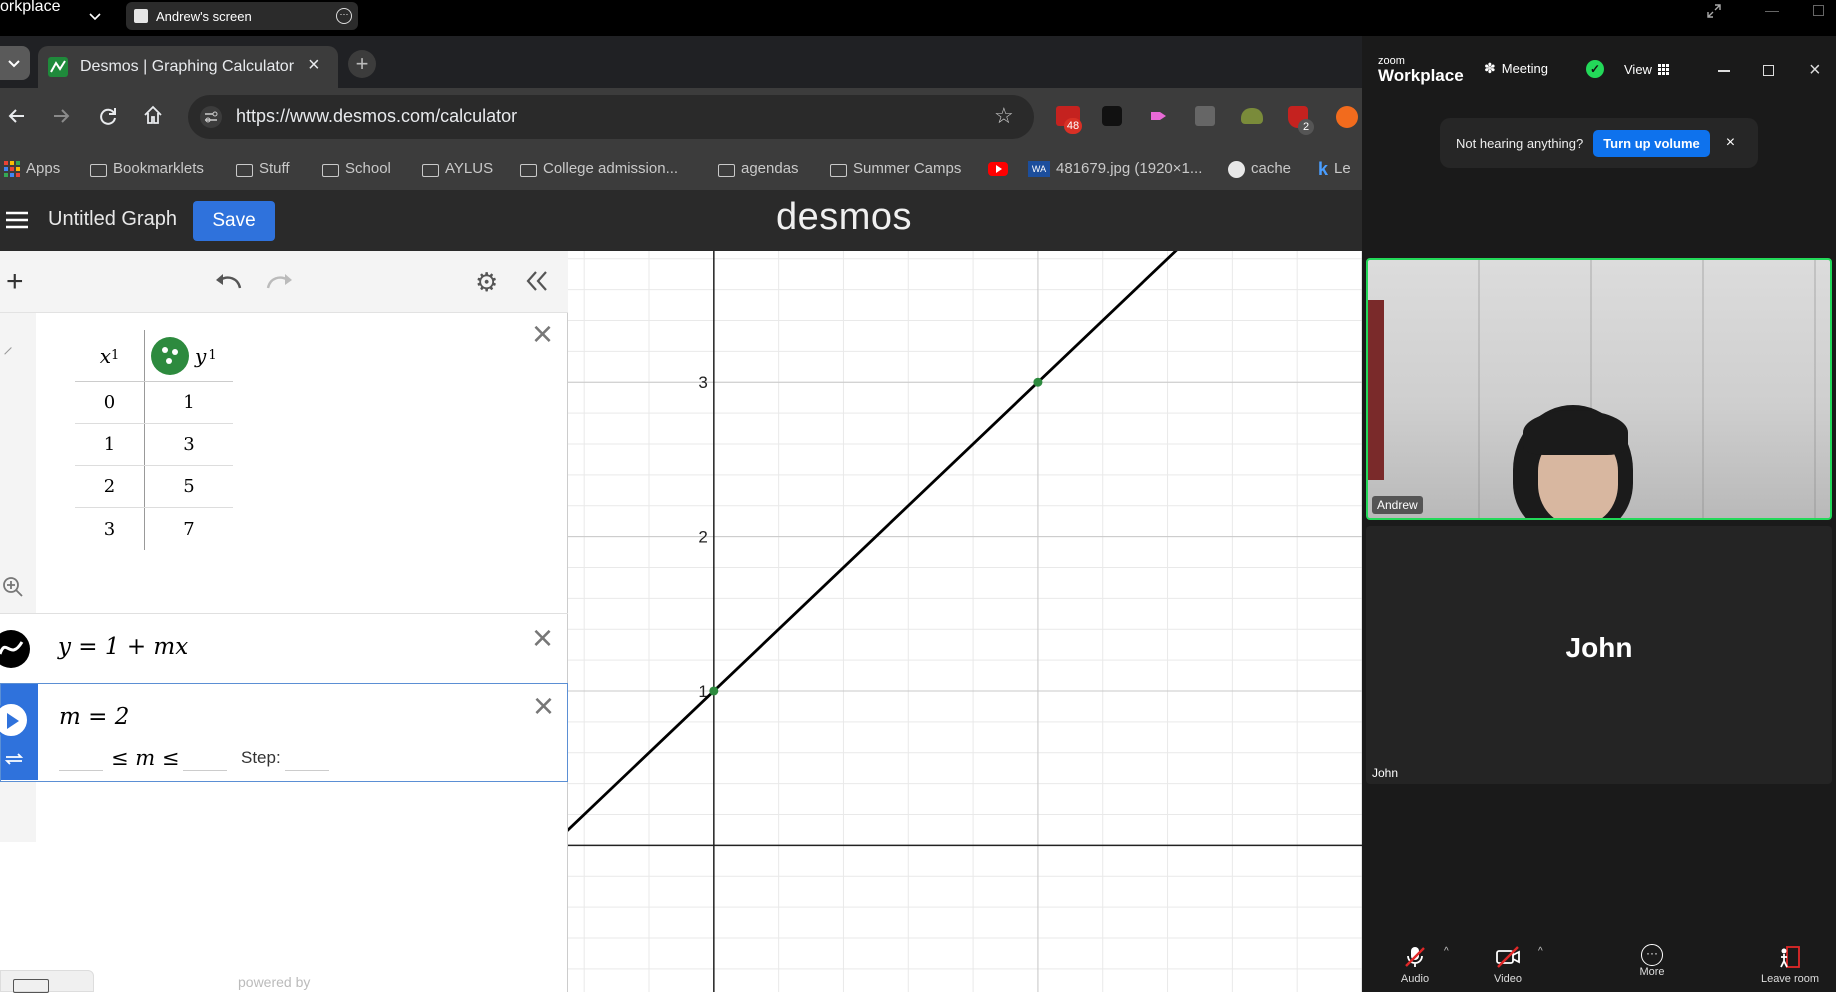 Image resolution: width=1836 pixels, height=993 pixels. What do you see at coordinates (1714, 13) in the screenshot?
I see `expand-icon` at bounding box center [1714, 13].